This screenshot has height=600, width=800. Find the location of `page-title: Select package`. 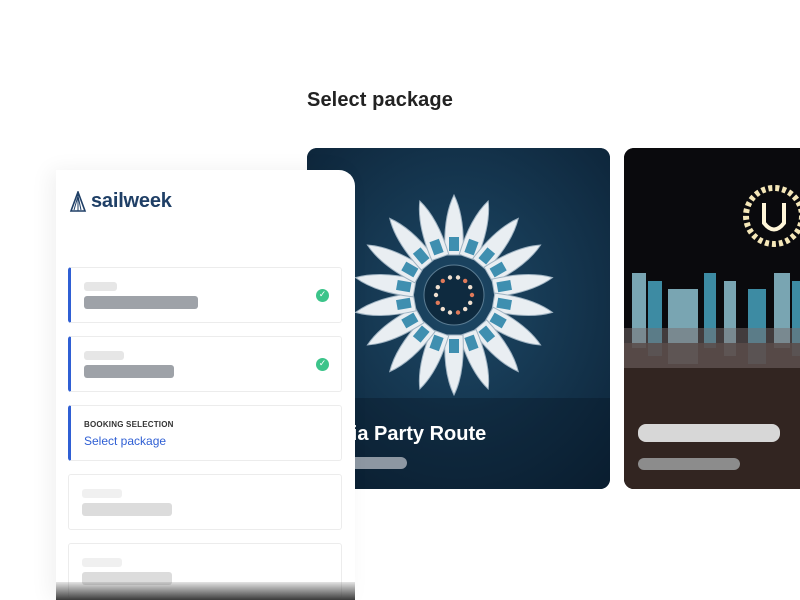

page-title: Select package is located at coordinates (380, 100).